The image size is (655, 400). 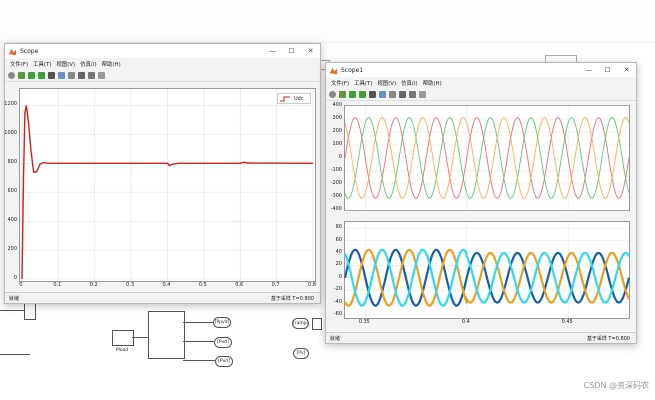 I want to click on y-tick-label: 1000, so click(x=10, y=133).